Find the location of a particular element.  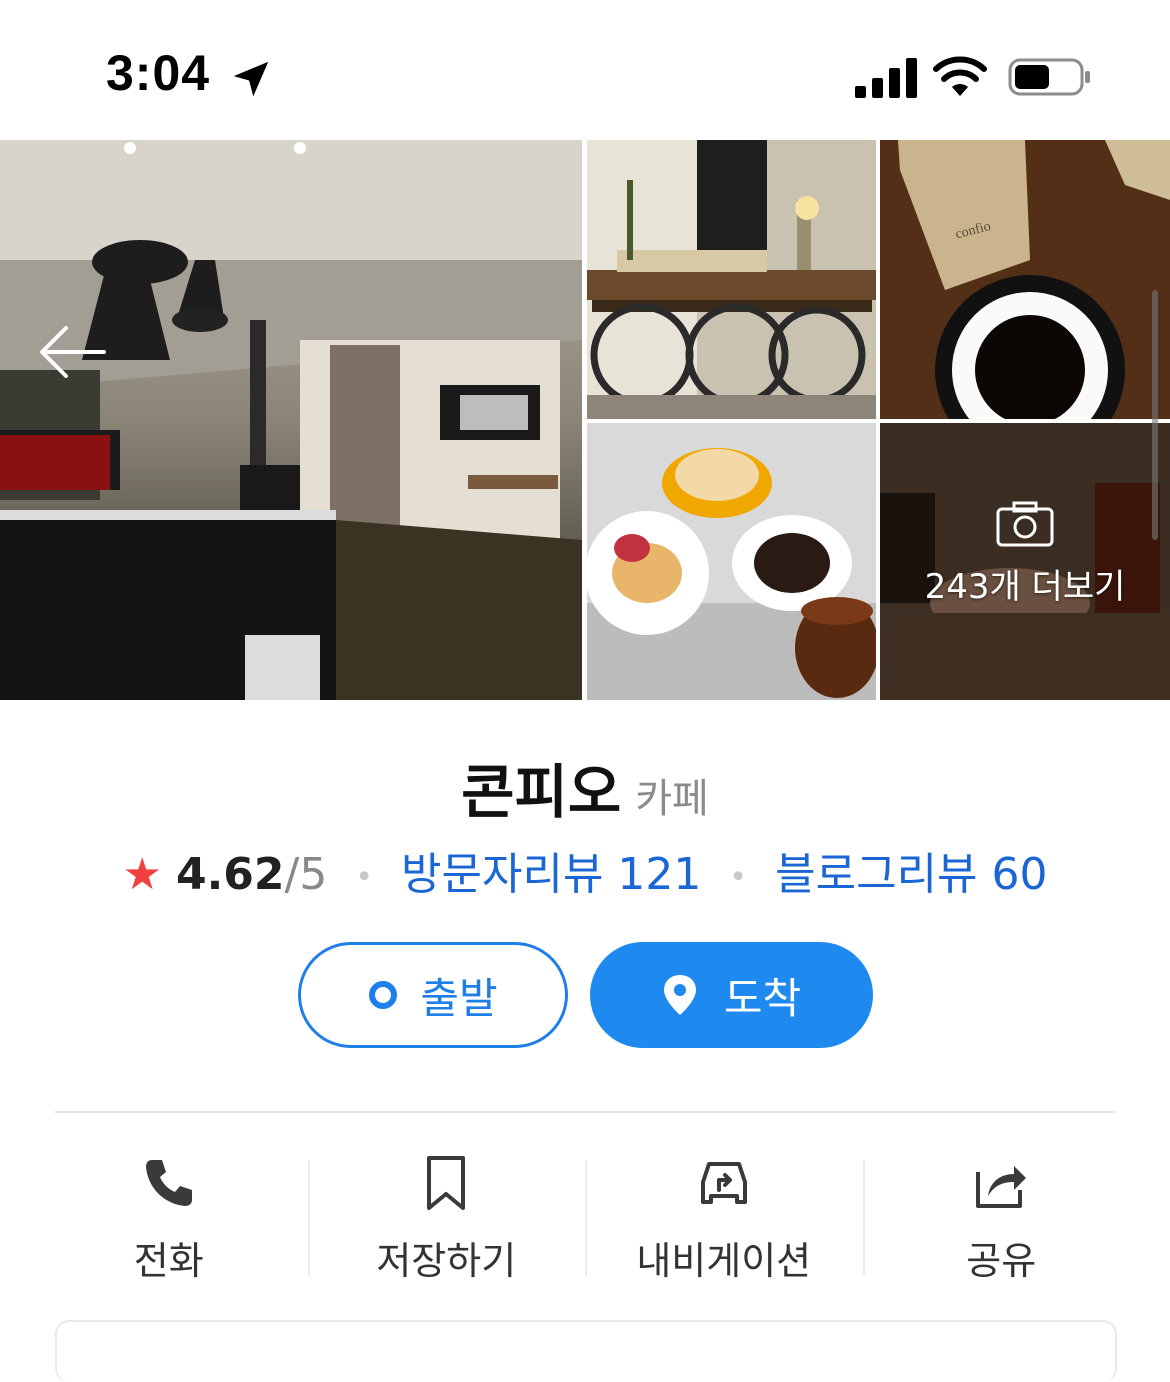

location-arrow-icon is located at coordinates (251, 79).